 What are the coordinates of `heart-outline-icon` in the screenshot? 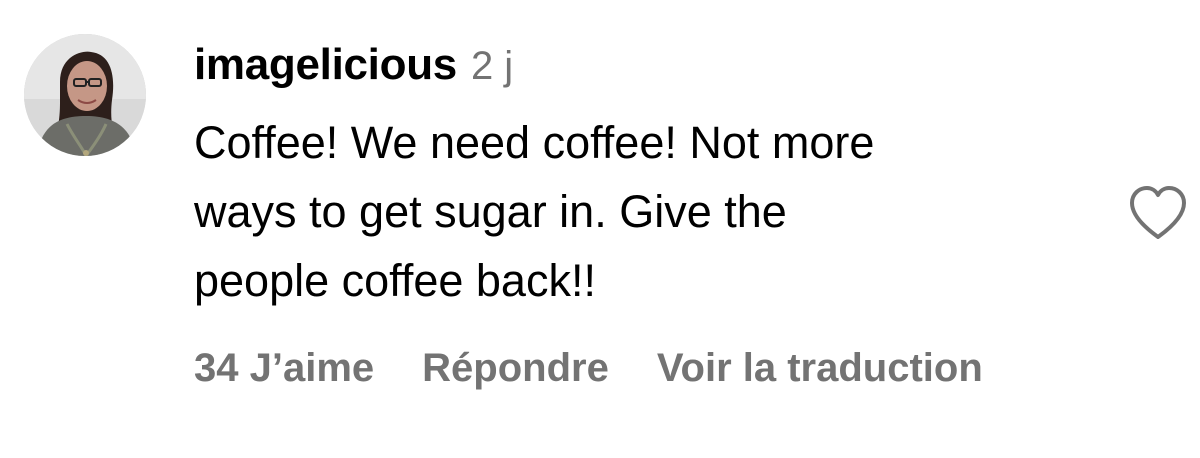 It's located at (1158, 214).